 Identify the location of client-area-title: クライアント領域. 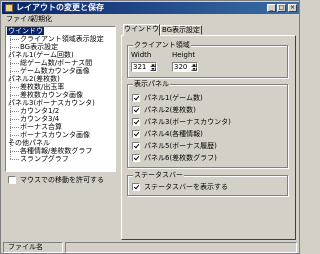
(162, 45).